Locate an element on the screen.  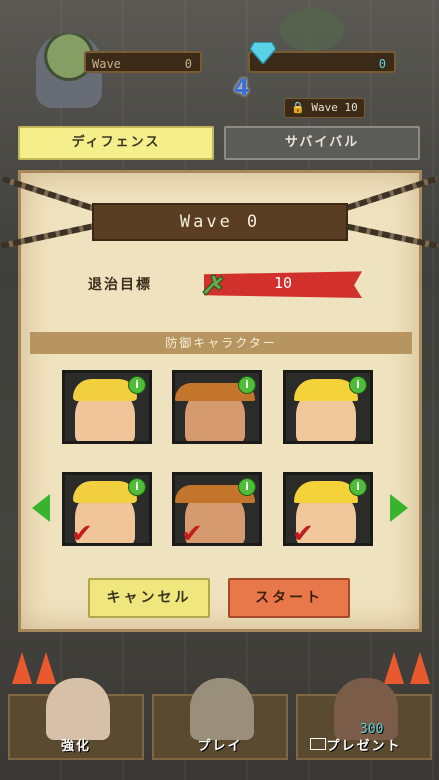
bottom-nav: 強化 プレイ プレゼント is located at coordinates (219, 729).